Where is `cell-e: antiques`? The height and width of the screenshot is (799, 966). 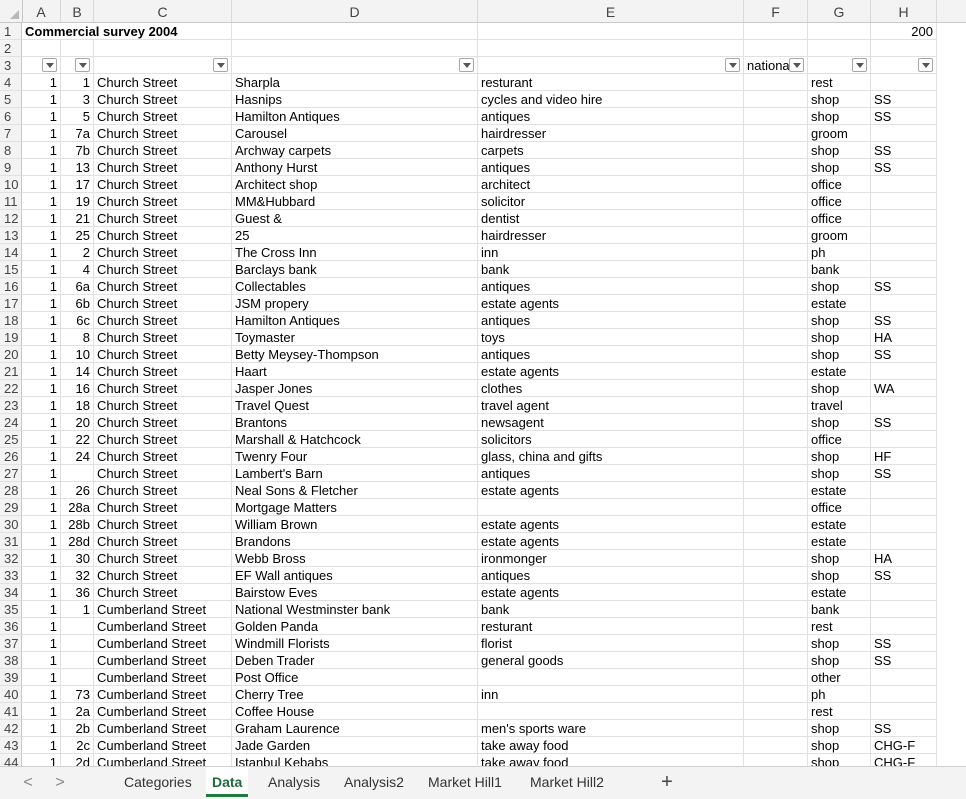 cell-e: antiques is located at coordinates (611, 320).